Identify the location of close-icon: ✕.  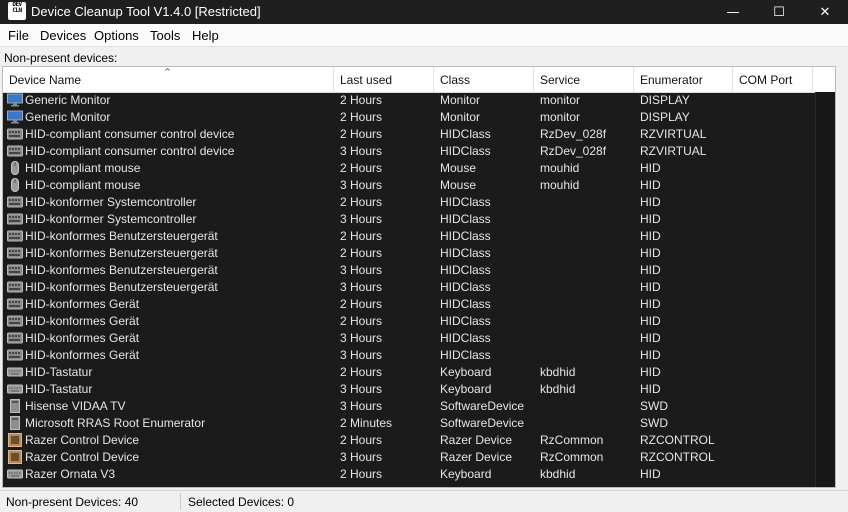
(825, 12).